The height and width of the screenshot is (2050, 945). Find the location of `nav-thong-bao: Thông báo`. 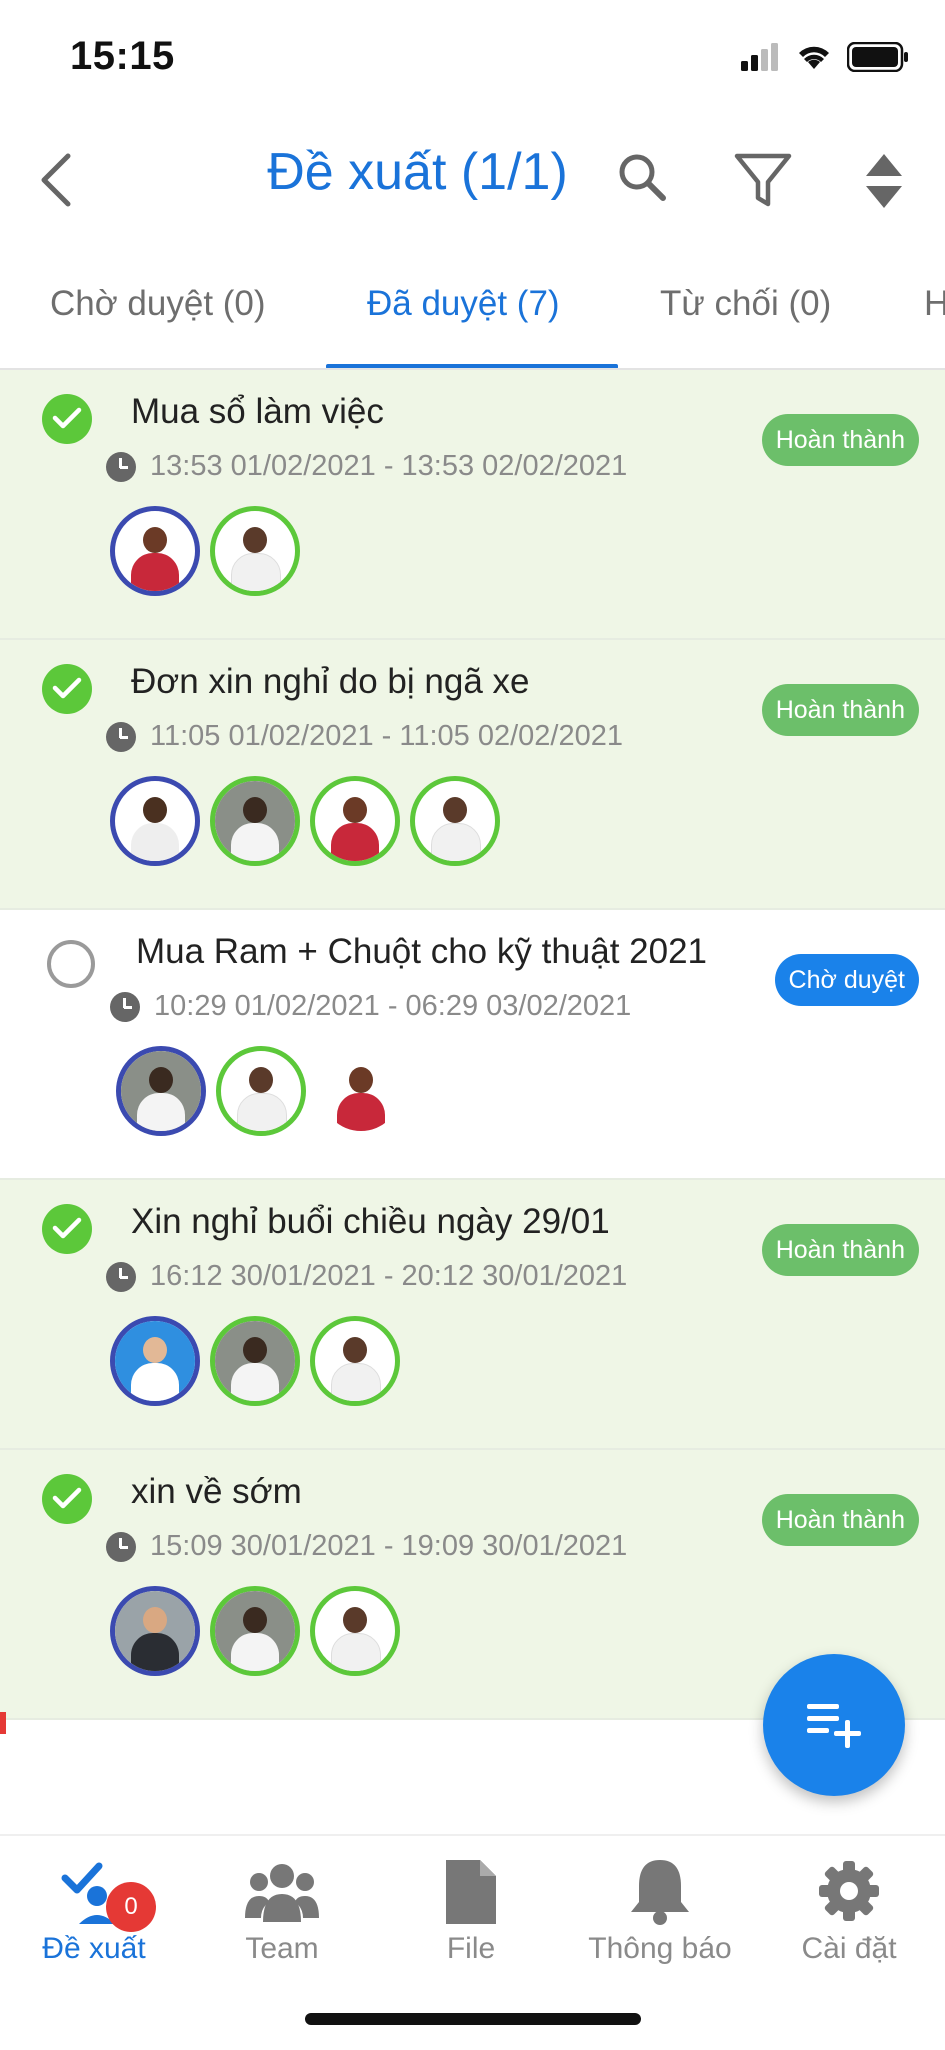

nav-thong-bao: Thông báo is located at coordinates (660, 1911).